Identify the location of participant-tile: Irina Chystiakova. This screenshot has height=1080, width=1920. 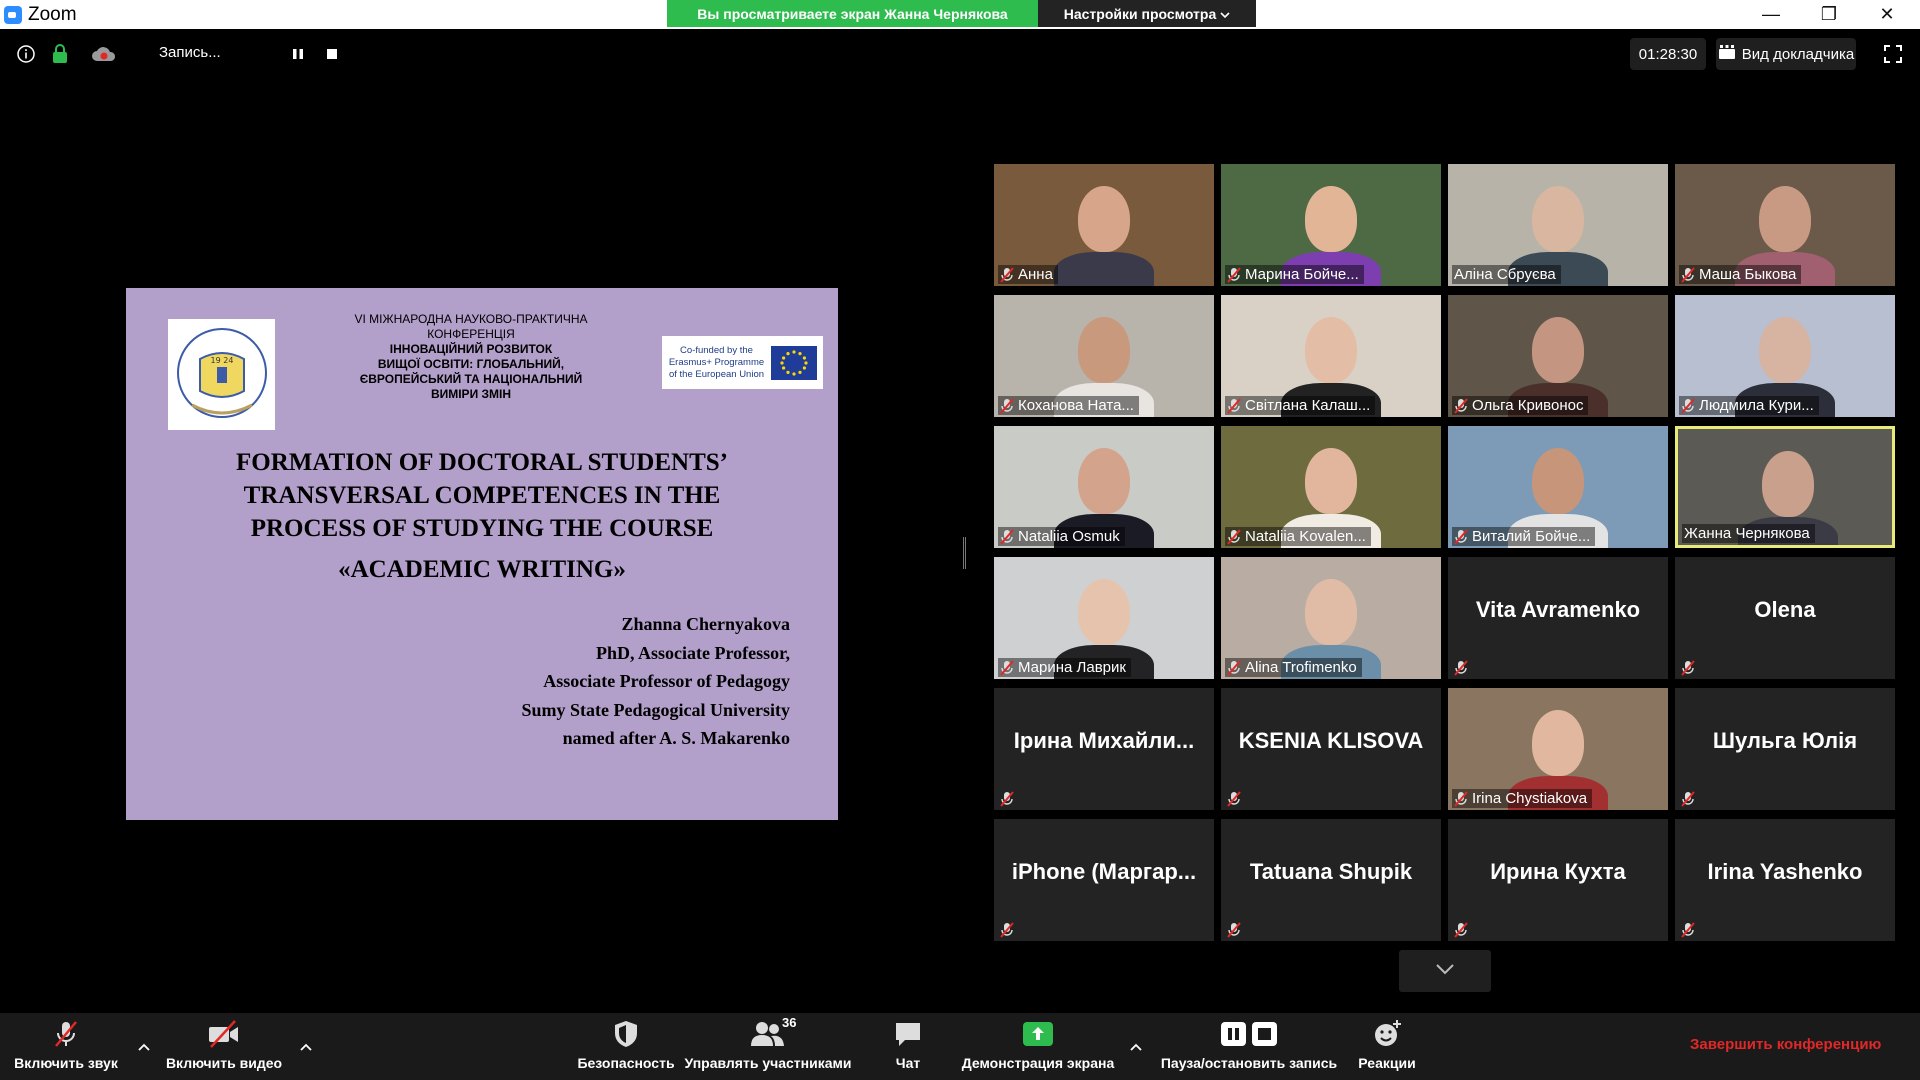
(1558, 749).